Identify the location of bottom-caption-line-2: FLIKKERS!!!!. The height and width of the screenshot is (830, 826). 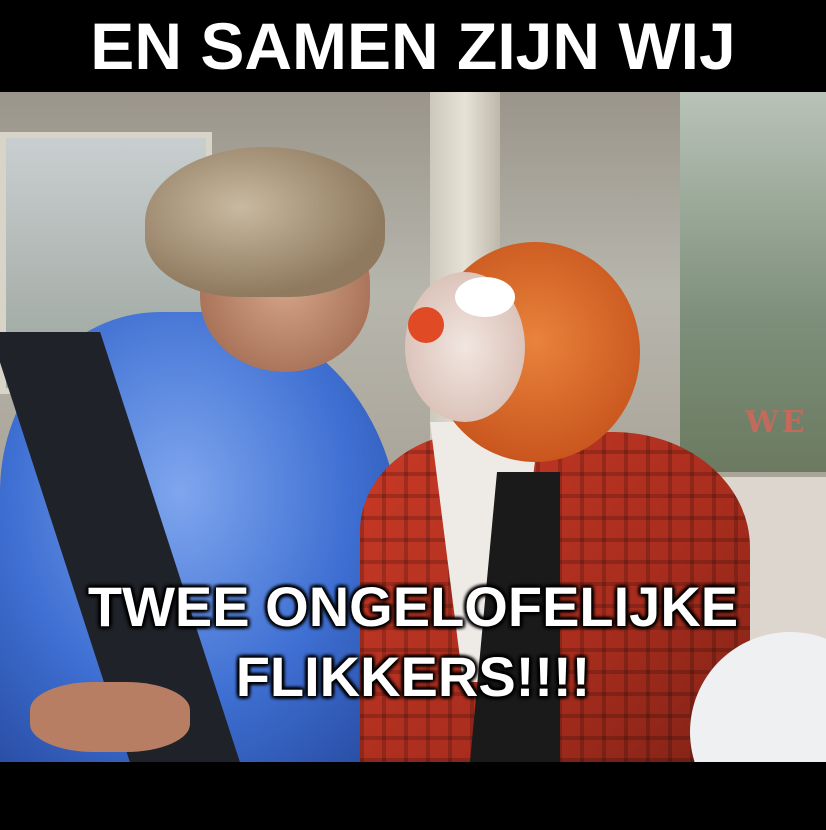
(413, 676).